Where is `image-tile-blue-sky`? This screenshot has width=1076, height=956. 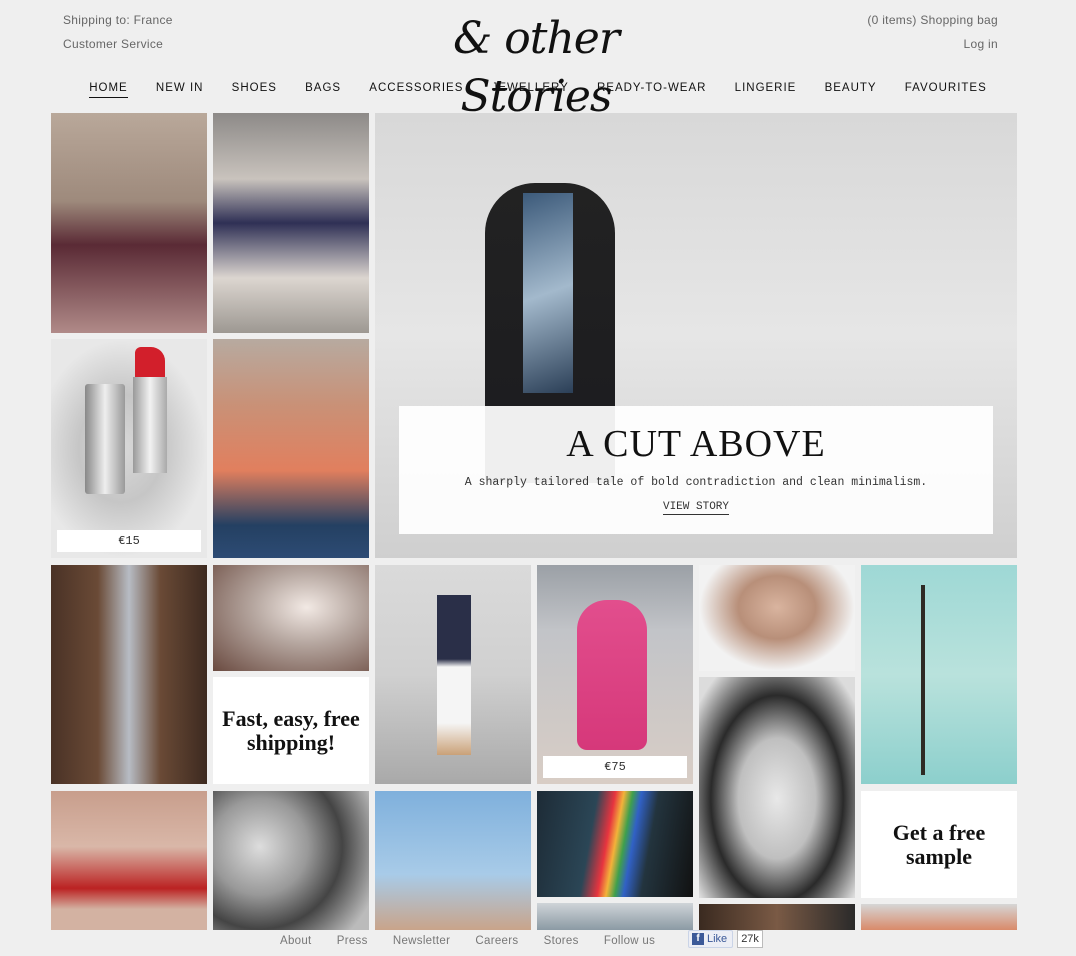
image-tile-blue-sky is located at coordinates (453, 860).